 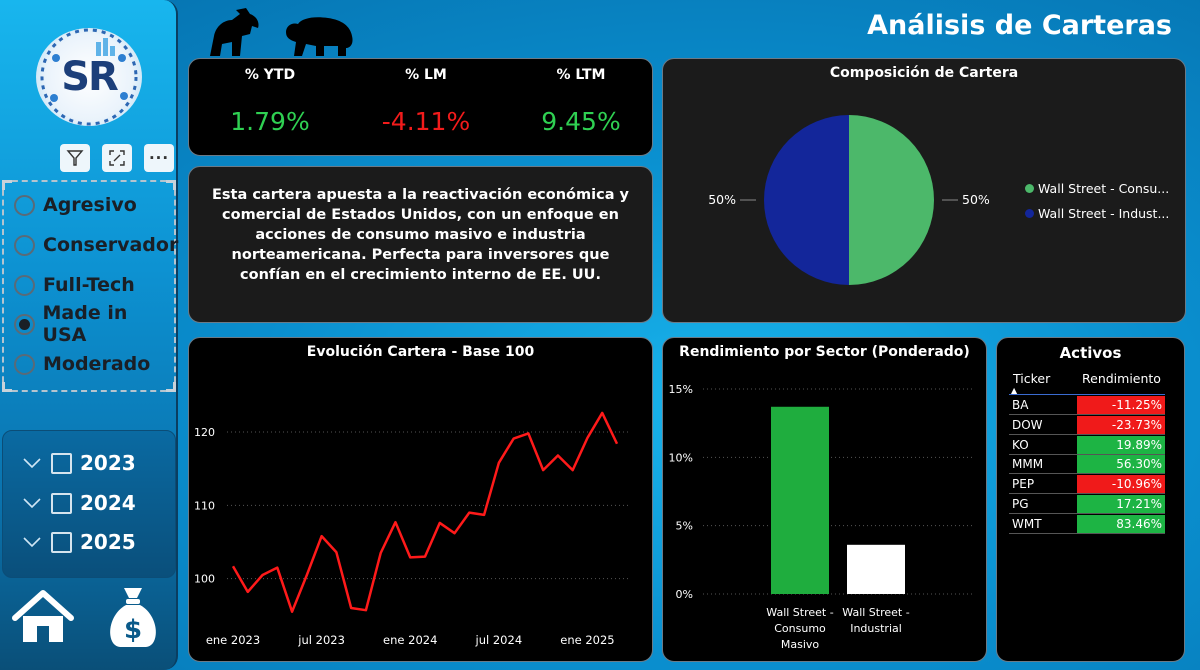 What do you see at coordinates (1087, 533) in the screenshot?
I see `row-divider` at bounding box center [1087, 533].